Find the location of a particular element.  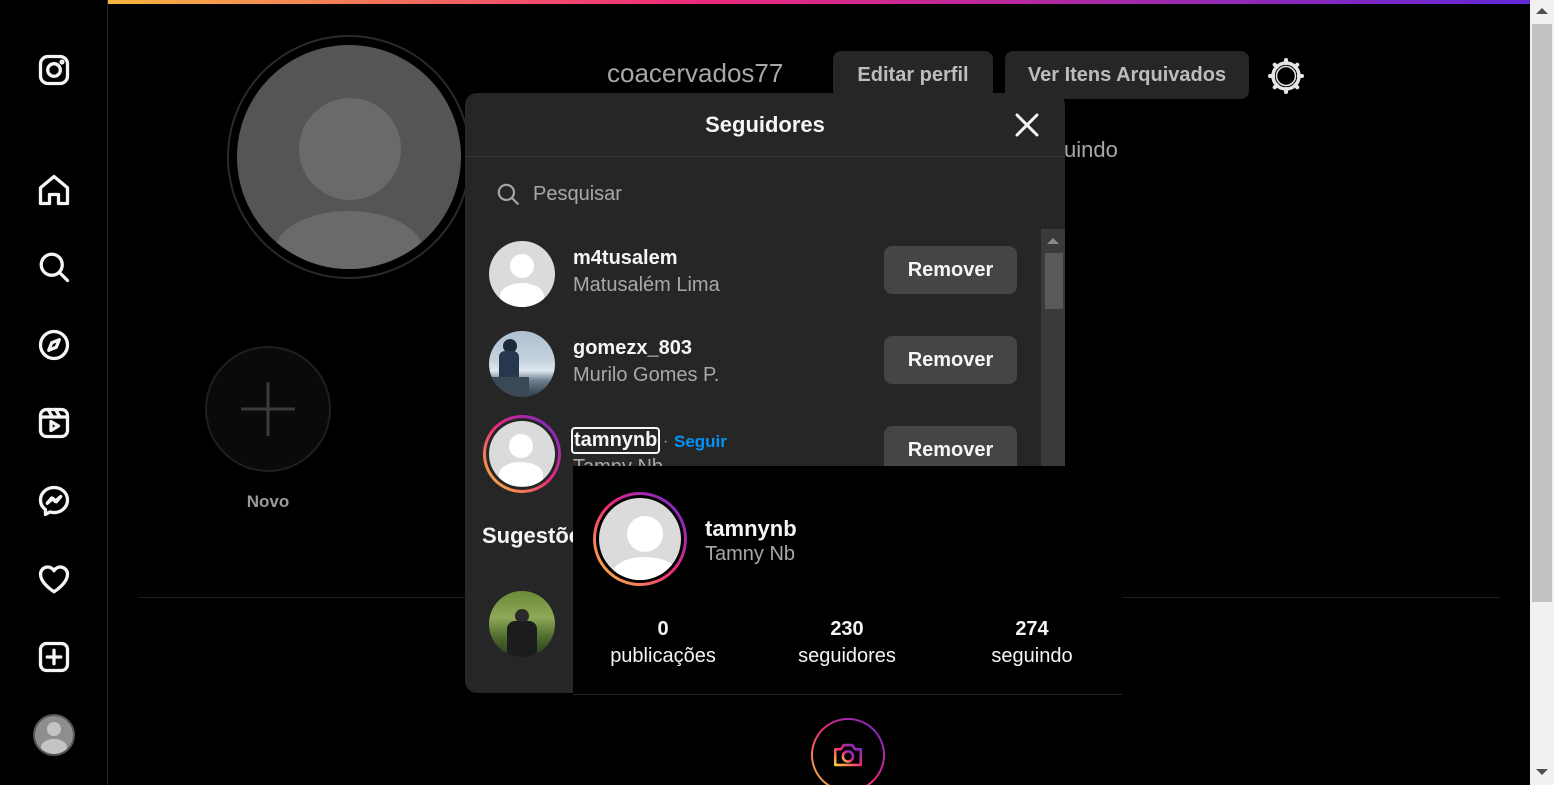

suggestion-avatar-photo is located at coordinates (522, 624).